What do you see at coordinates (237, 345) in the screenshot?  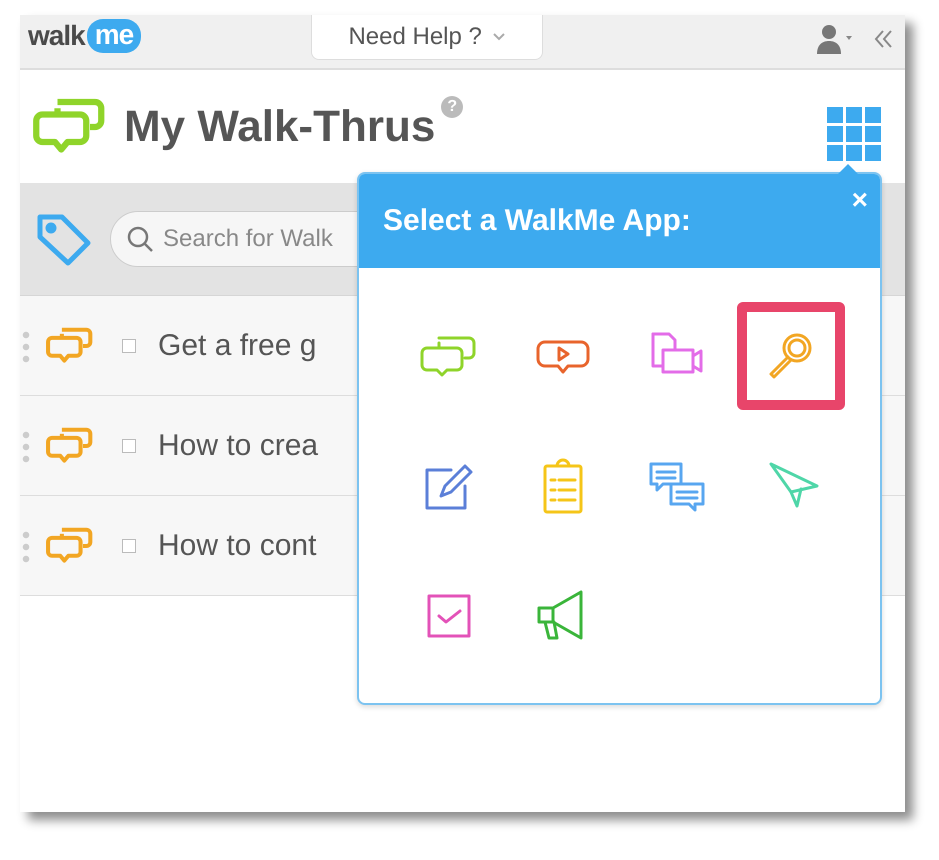 I see `walkthru-title: Get a free g` at bounding box center [237, 345].